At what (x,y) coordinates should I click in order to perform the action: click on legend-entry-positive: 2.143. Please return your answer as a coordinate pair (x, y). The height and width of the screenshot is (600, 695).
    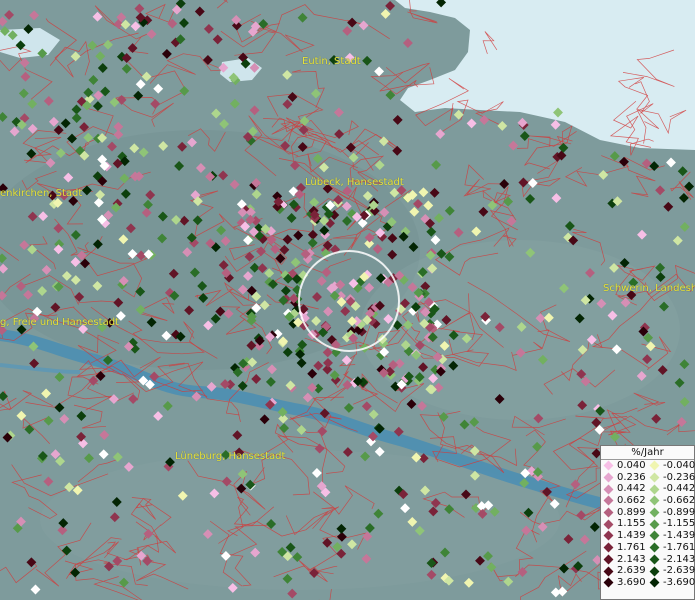
    Looking at the image, I should click on (624, 560).